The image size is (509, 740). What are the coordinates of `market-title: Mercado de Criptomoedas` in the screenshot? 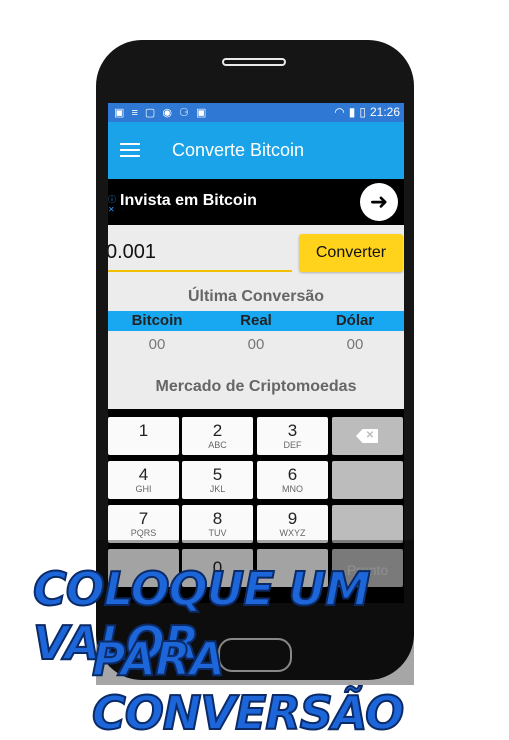 It's located at (256, 386).